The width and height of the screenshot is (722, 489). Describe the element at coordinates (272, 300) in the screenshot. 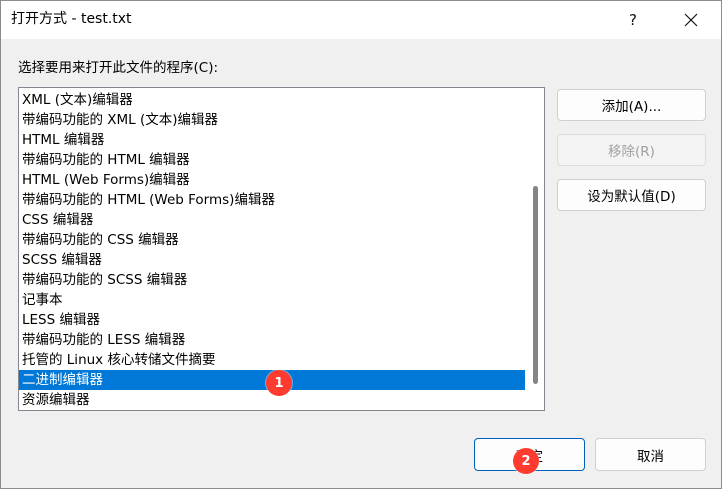

I see `program-list-item: 记事本` at that location.